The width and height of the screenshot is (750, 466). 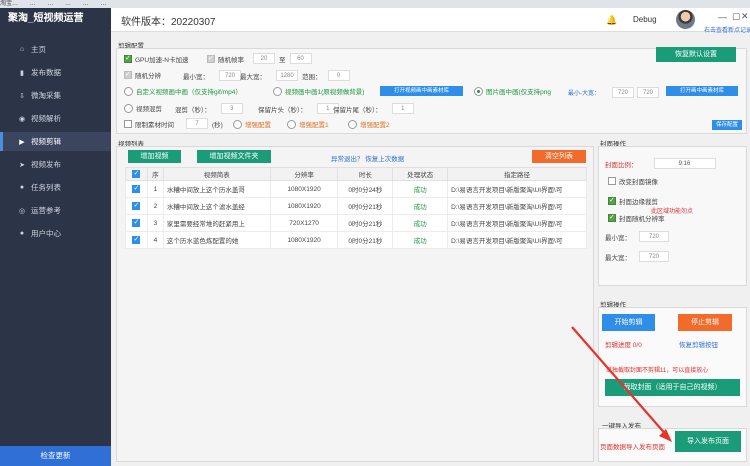 I want to click on max-width-input: 1280, so click(x=287, y=75).